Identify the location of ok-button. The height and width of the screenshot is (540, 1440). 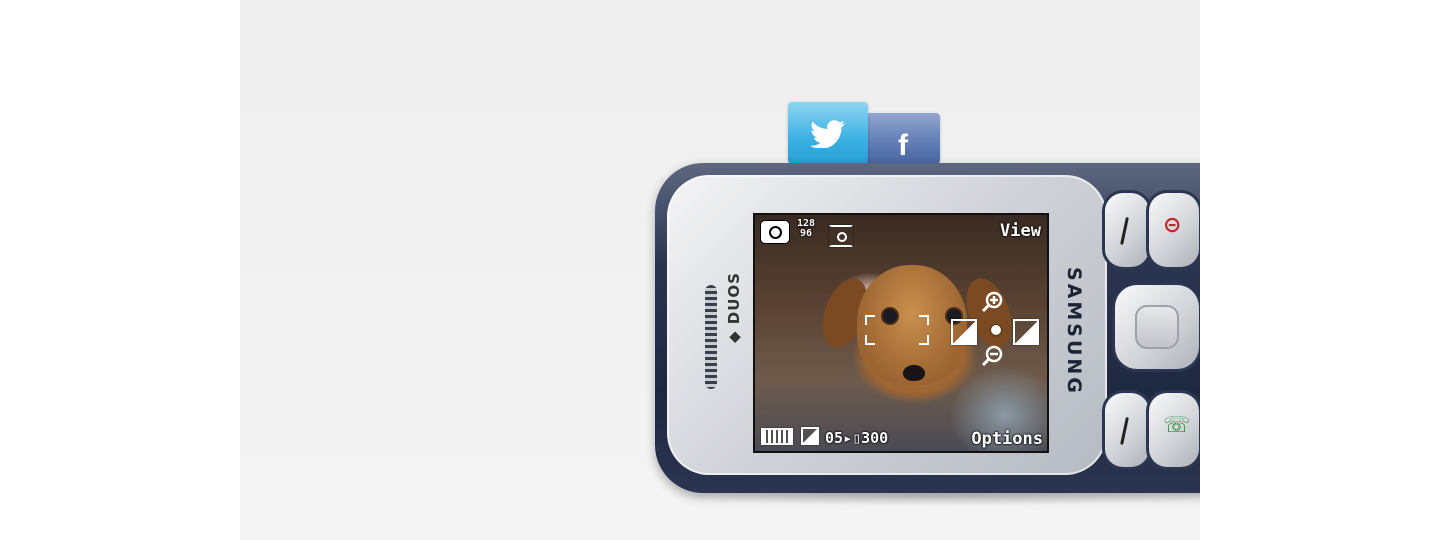
(1157, 327).